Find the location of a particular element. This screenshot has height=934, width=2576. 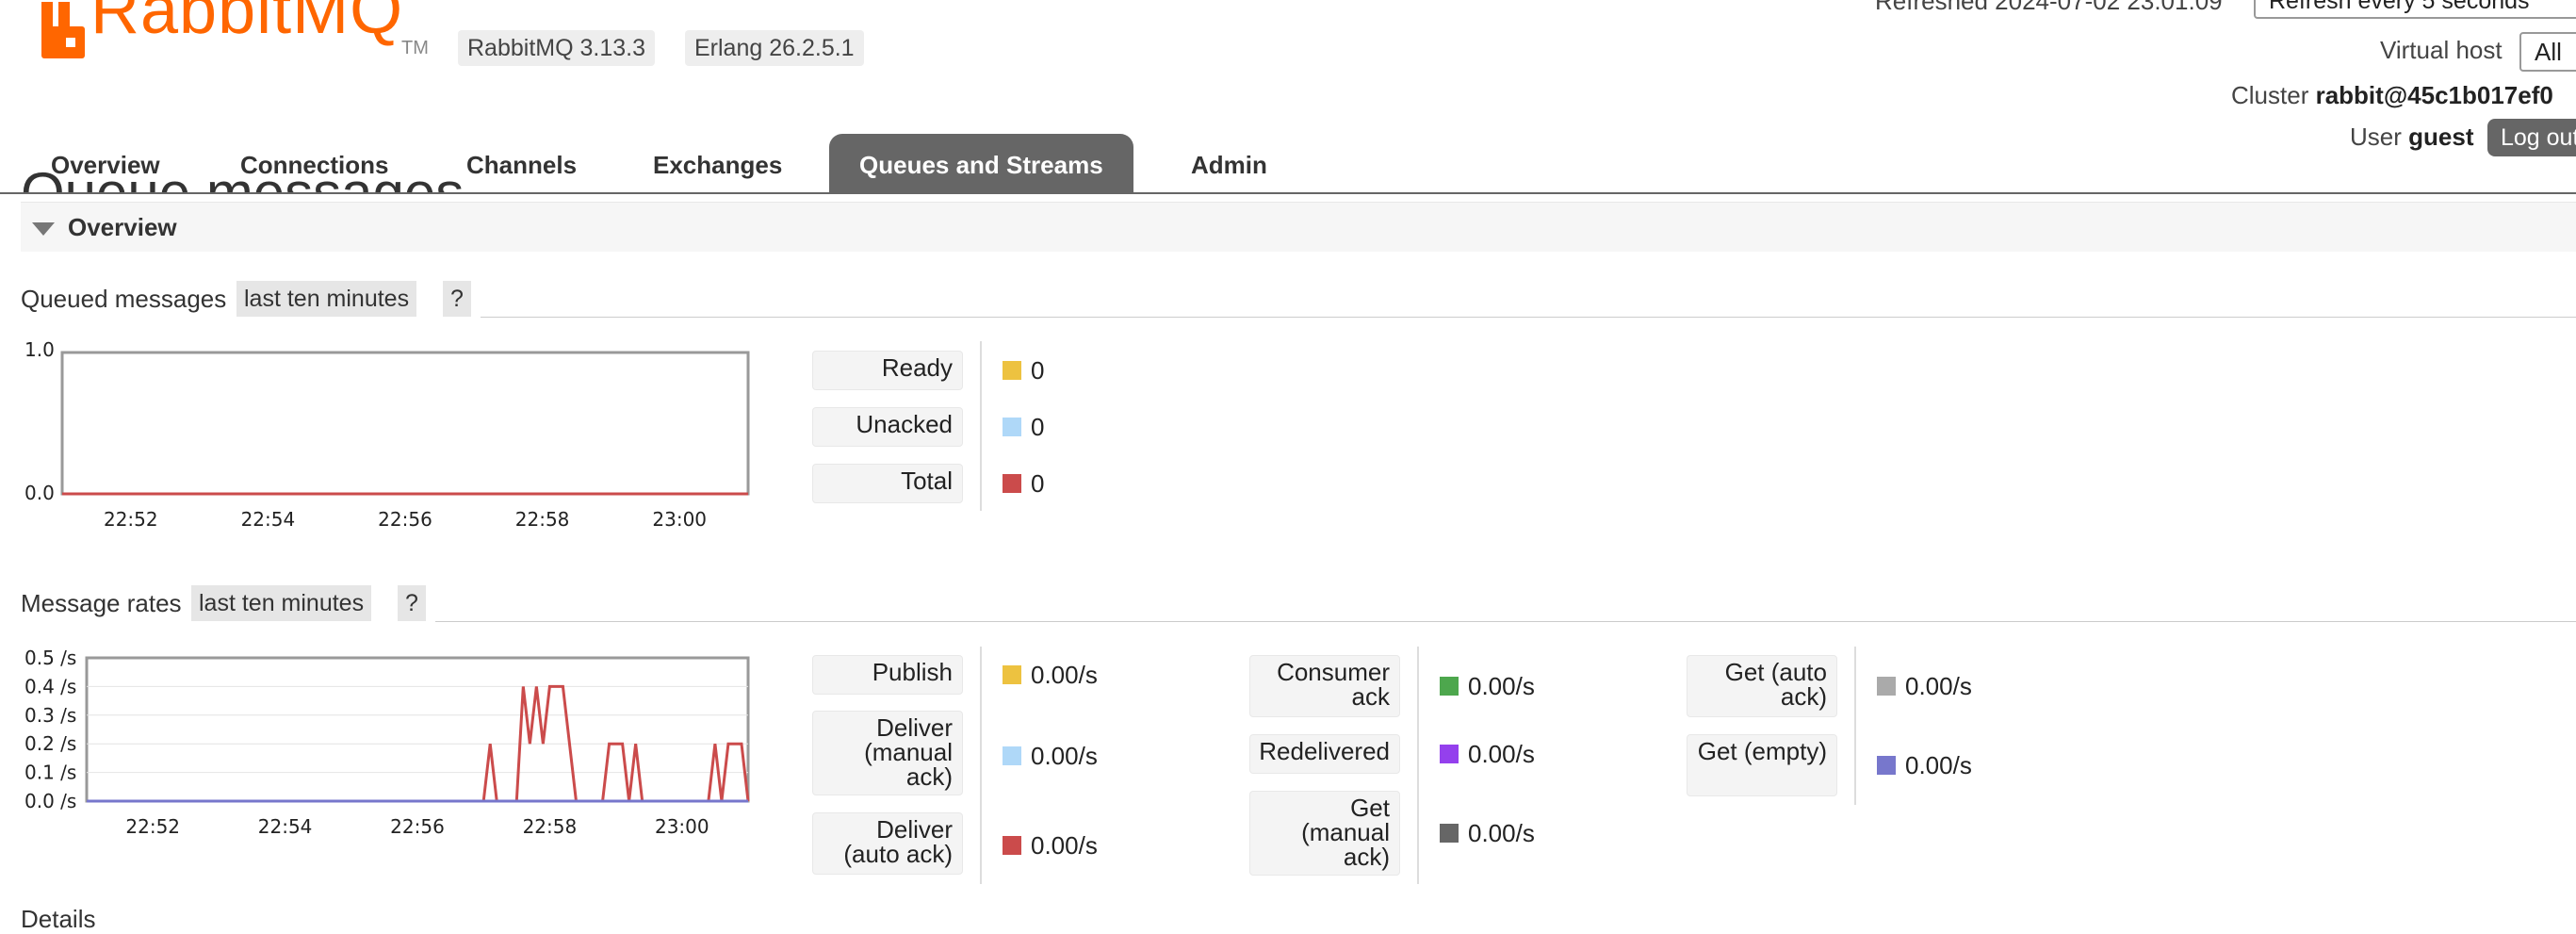

user-label: User is located at coordinates (2376, 137).